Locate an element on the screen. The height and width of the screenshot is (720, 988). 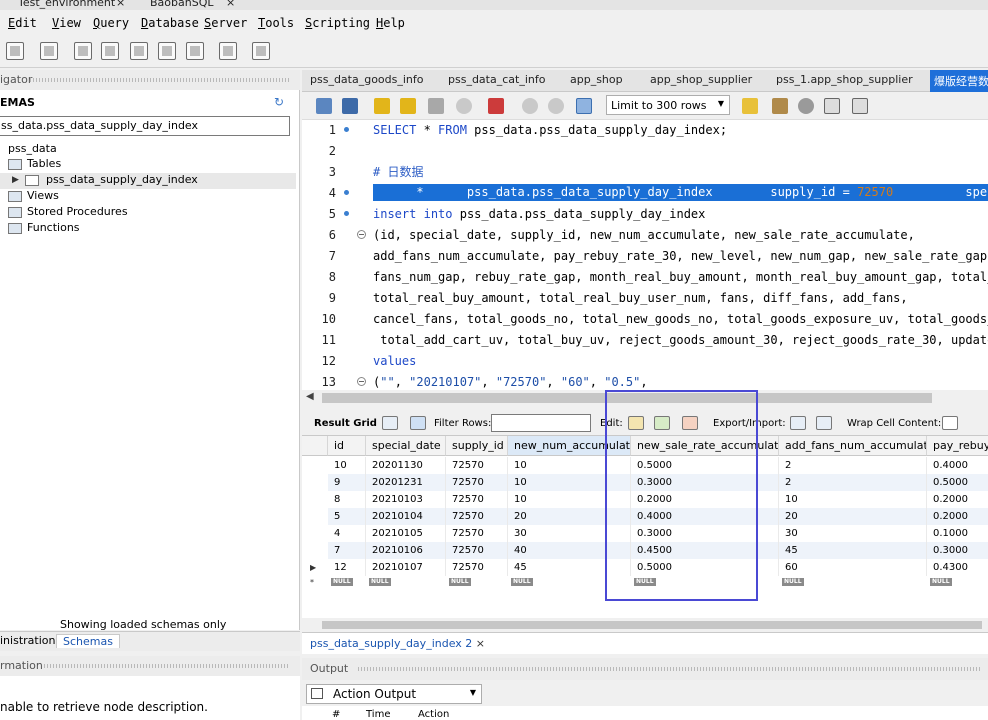
scroll-left-icon: ◀ is located at coordinates (310, 396).